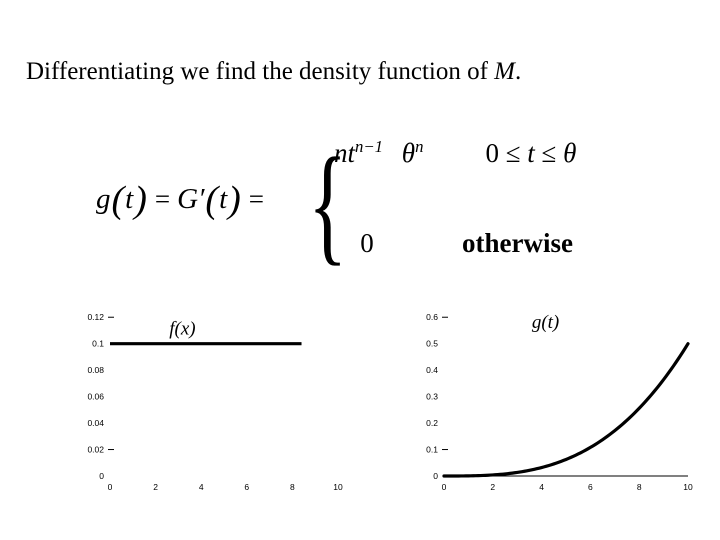 The height and width of the screenshot is (540, 720). Describe the element at coordinates (212, 200) in the screenshot. I see `paren-open-icon-2: (` at that location.